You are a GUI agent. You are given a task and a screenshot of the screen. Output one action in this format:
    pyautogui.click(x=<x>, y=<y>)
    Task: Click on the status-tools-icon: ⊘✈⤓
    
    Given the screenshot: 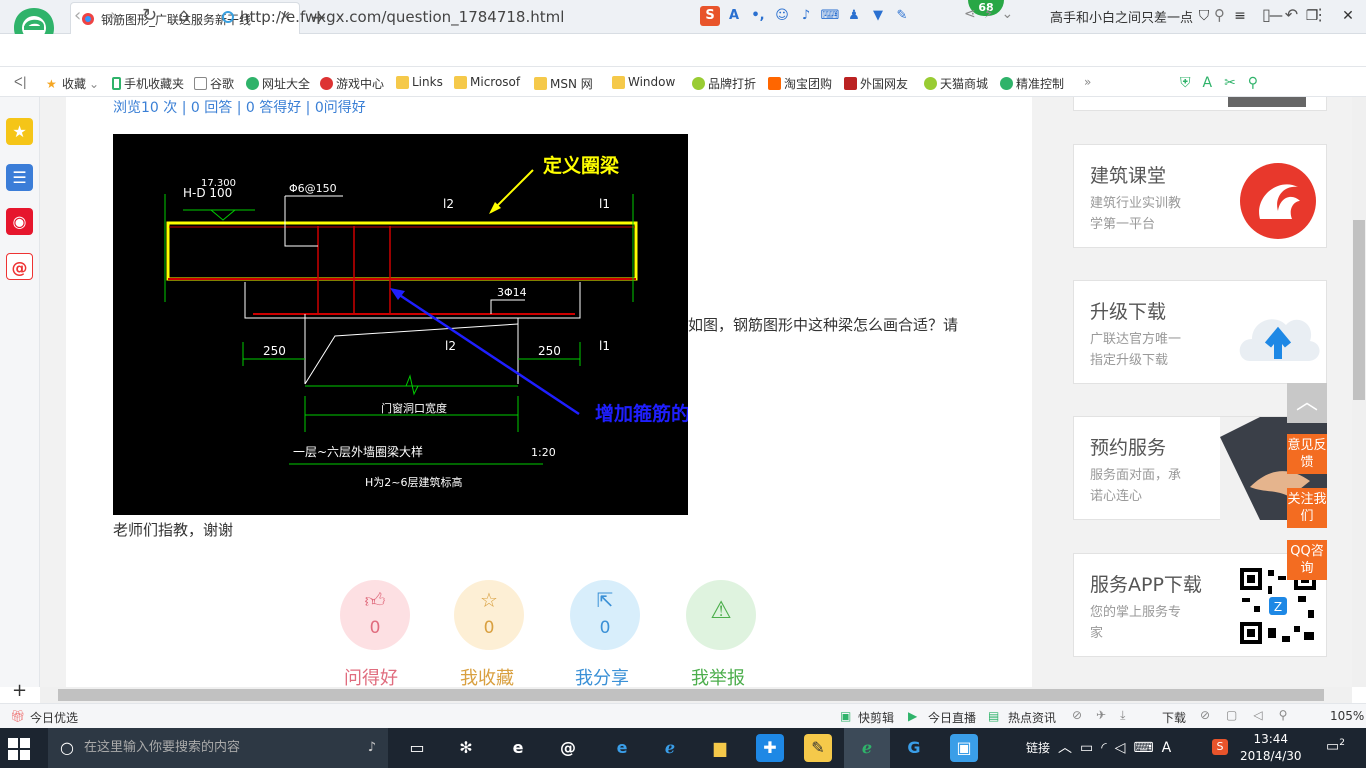 What is the action you would take?
    pyautogui.click(x=1105, y=715)
    